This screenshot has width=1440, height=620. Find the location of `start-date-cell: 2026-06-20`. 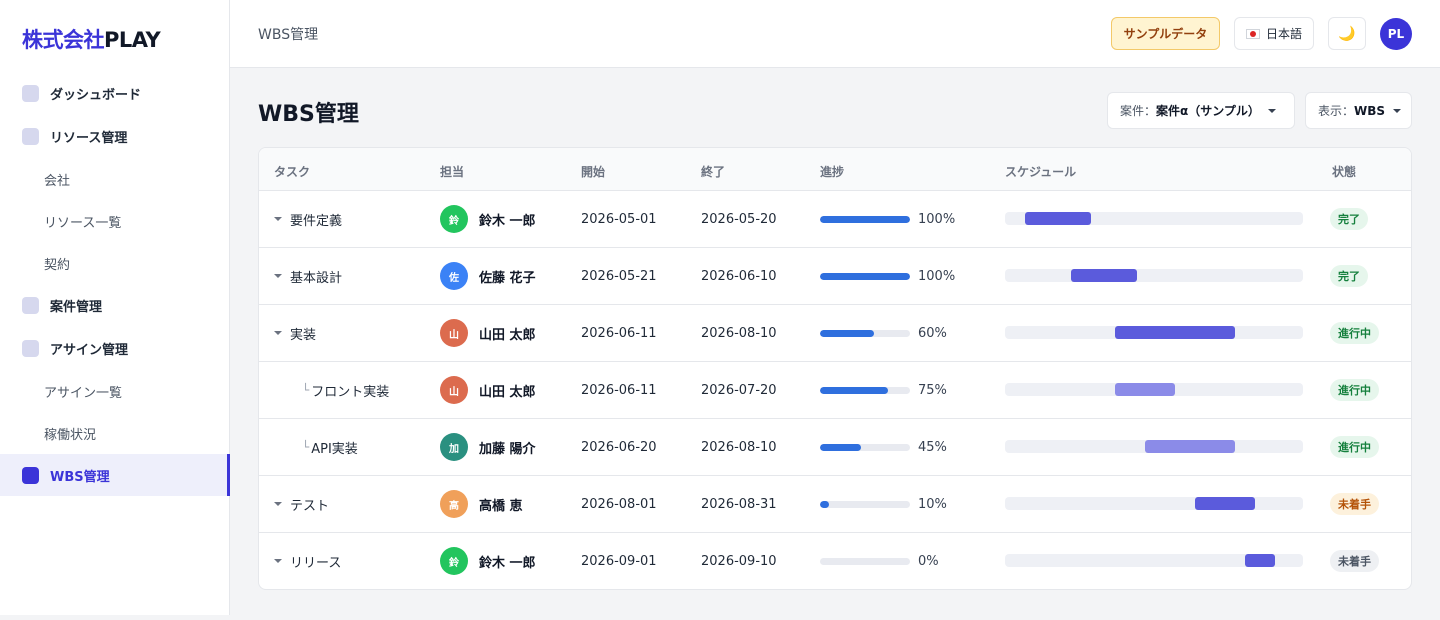

start-date-cell: 2026-06-20 is located at coordinates (619, 447).